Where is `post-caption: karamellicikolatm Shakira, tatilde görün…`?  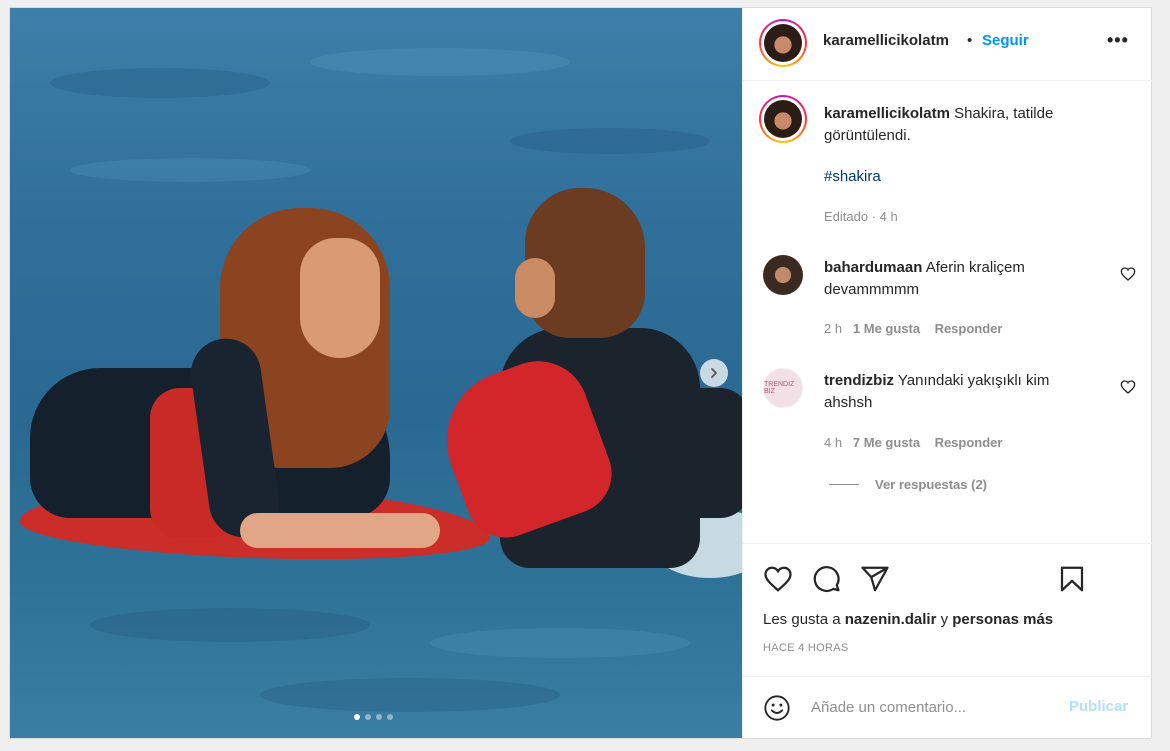 post-caption: karamellicikolatm Shakira, tatilde görün… is located at coordinates (969, 125).